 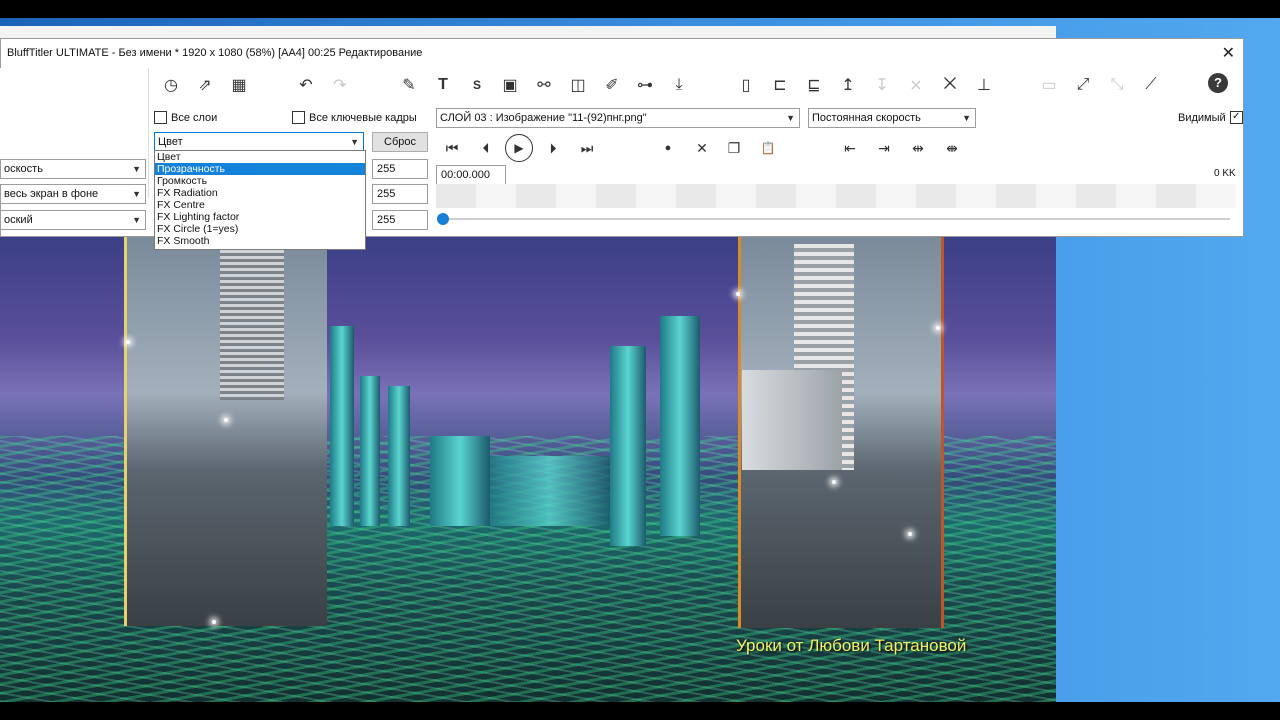 I want to click on all-layers-checkbox: Все слои, so click(x=185, y=117).